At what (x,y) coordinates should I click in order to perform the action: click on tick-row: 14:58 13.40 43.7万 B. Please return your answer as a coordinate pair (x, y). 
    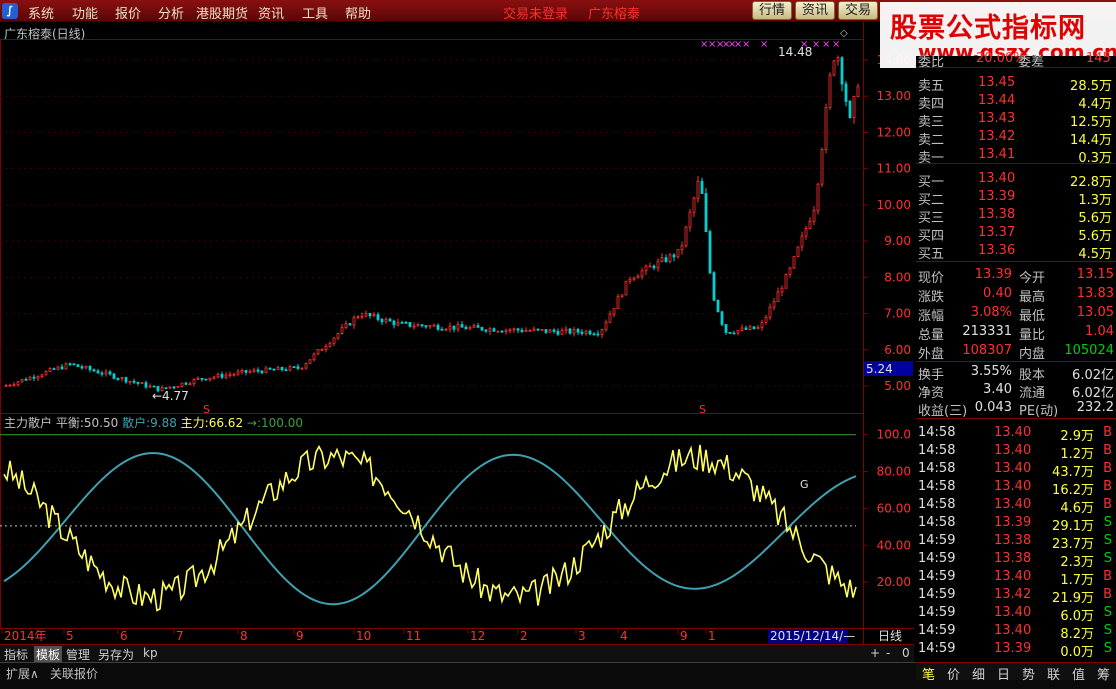
    Looking at the image, I should click on (1016, 470).